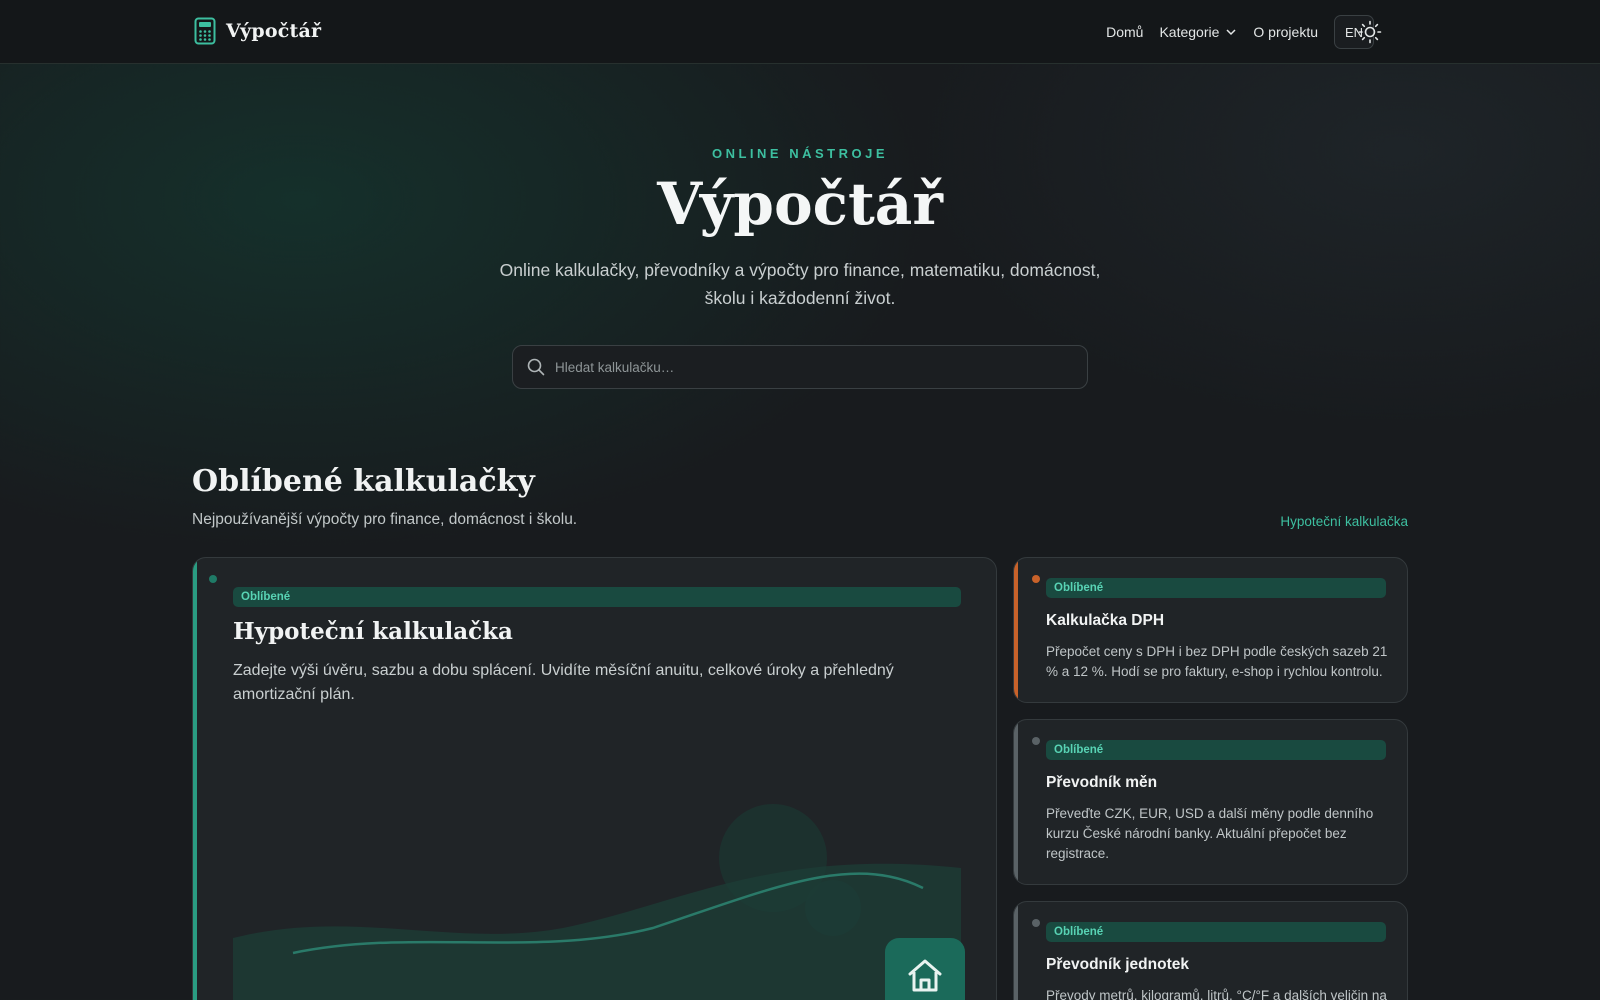 The width and height of the screenshot is (1600, 1000). Describe the element at coordinates (821, 367) in the screenshot. I see `search-input` at that location.